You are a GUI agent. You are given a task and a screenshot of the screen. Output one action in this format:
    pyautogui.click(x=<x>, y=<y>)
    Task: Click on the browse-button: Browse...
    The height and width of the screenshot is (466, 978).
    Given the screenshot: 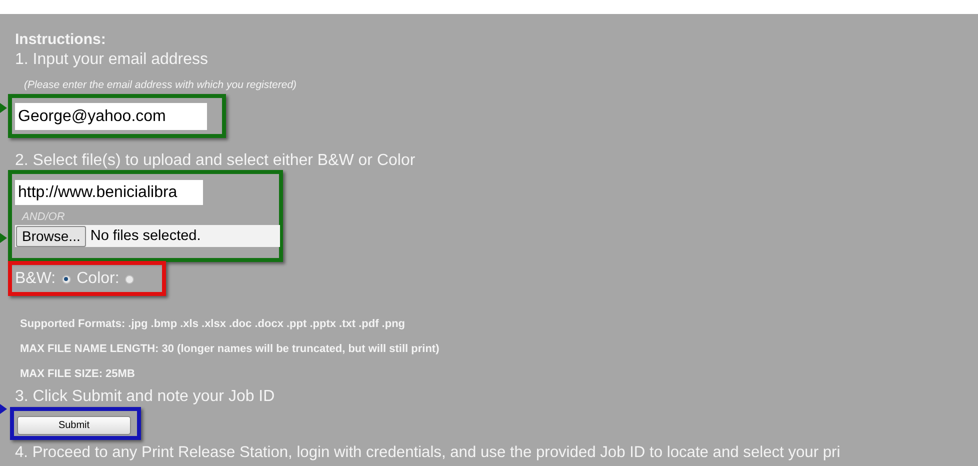 What is the action you would take?
    pyautogui.click(x=51, y=236)
    